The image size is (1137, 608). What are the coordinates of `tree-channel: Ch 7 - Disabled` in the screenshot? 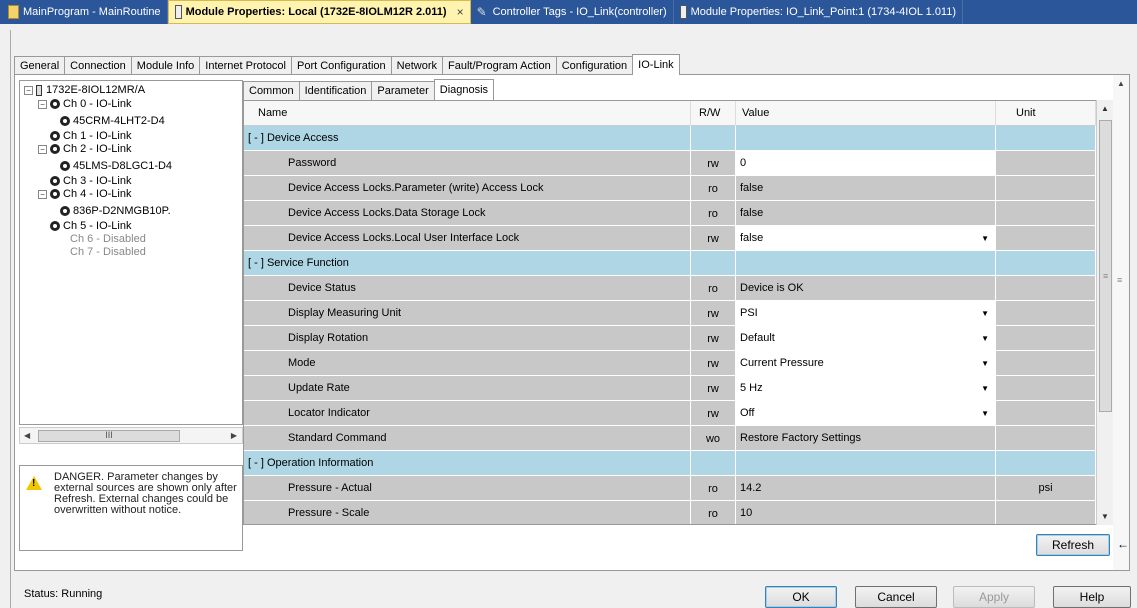 It's located at (108, 252).